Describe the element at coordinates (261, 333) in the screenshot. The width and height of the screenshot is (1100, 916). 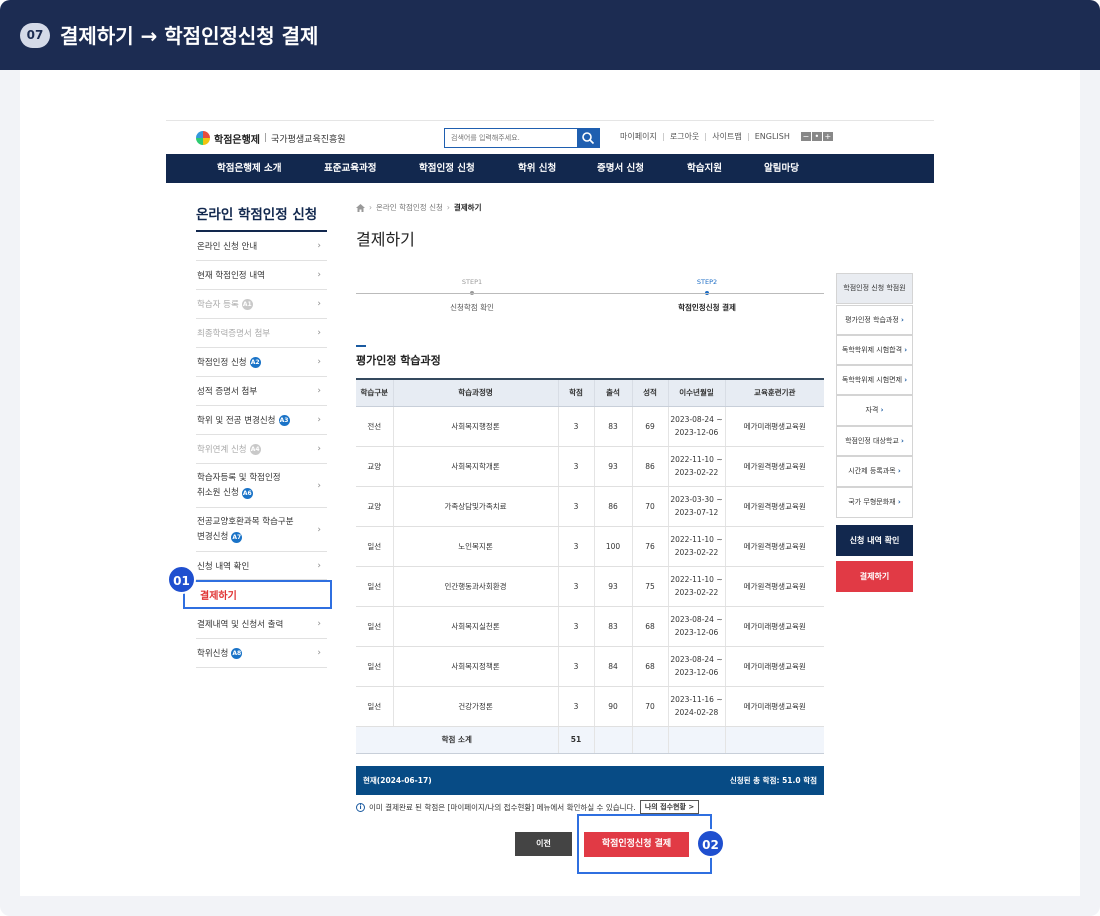
I see `sidebar-item: 최종학력증명서 첨부 ›` at that location.